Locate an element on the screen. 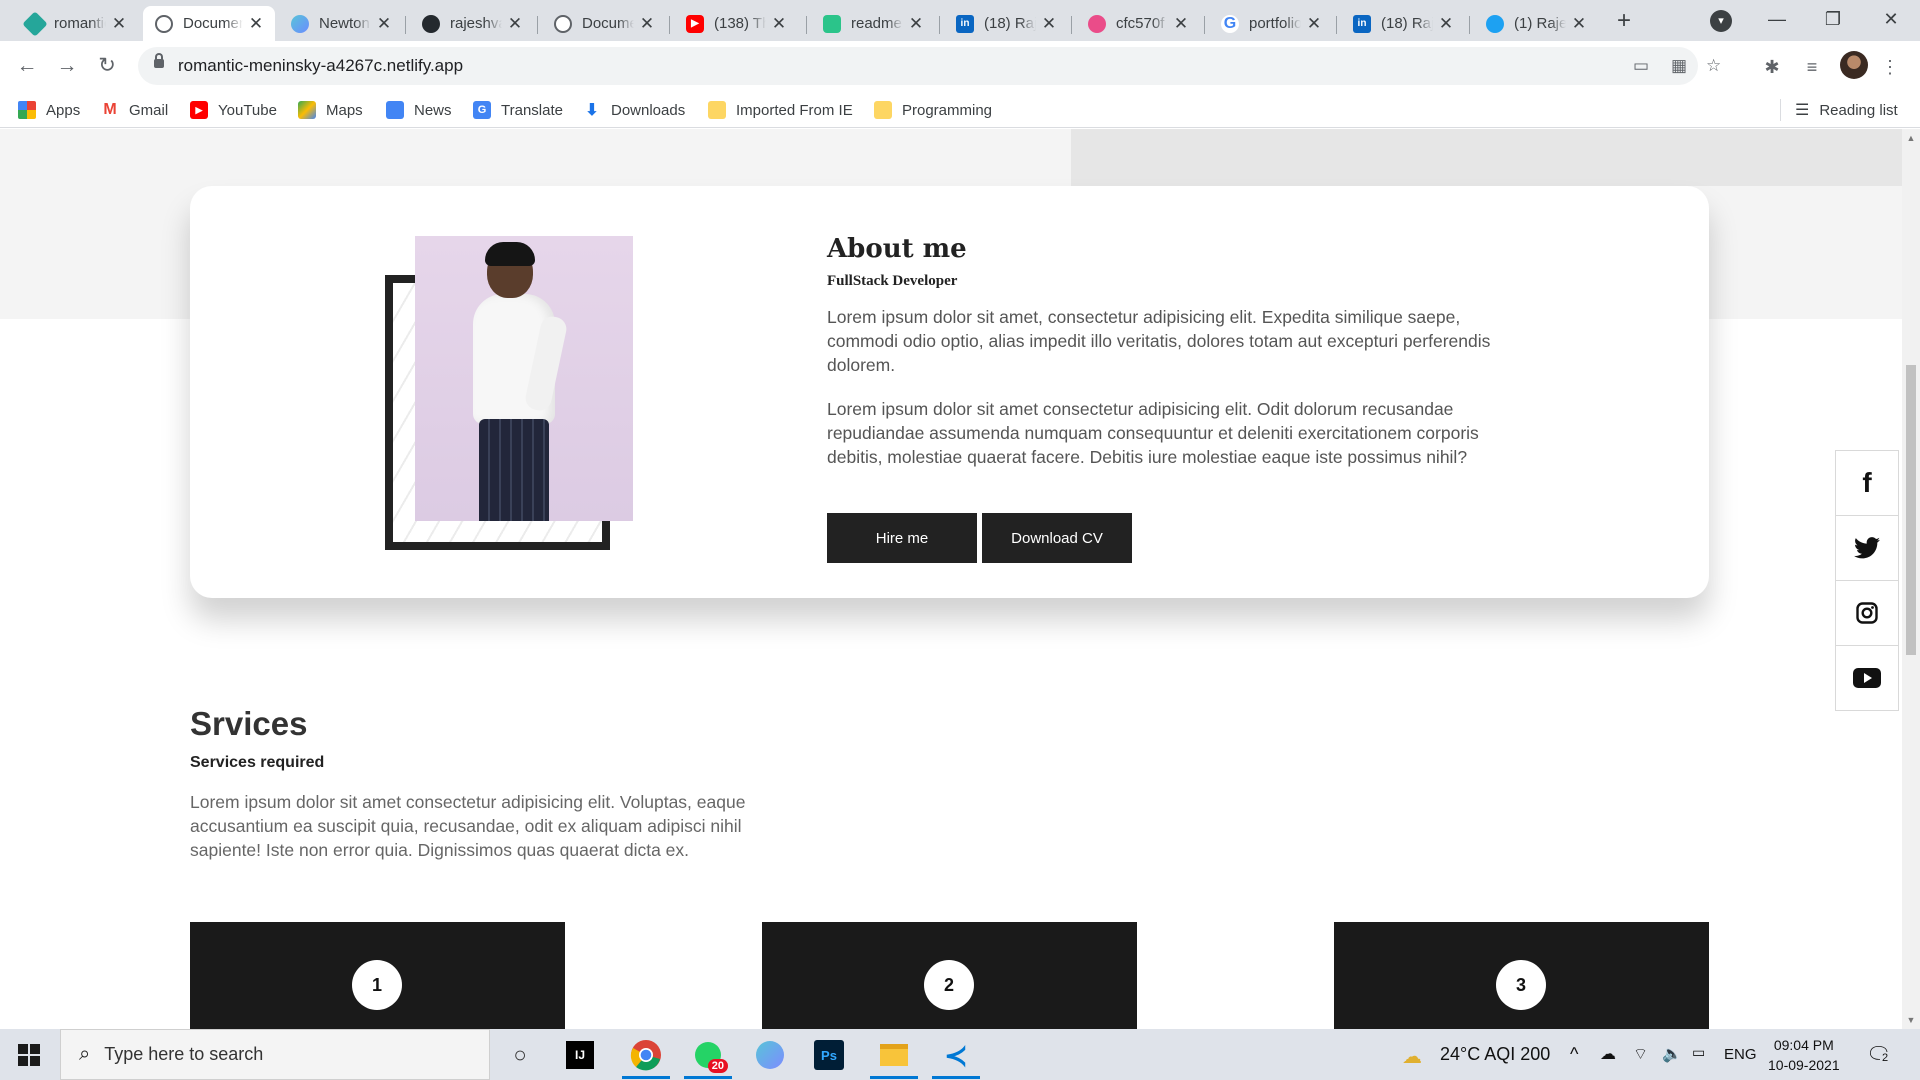 The width and height of the screenshot is (1920, 1080). volume-icon: 🔈 is located at coordinates (1672, 1054).